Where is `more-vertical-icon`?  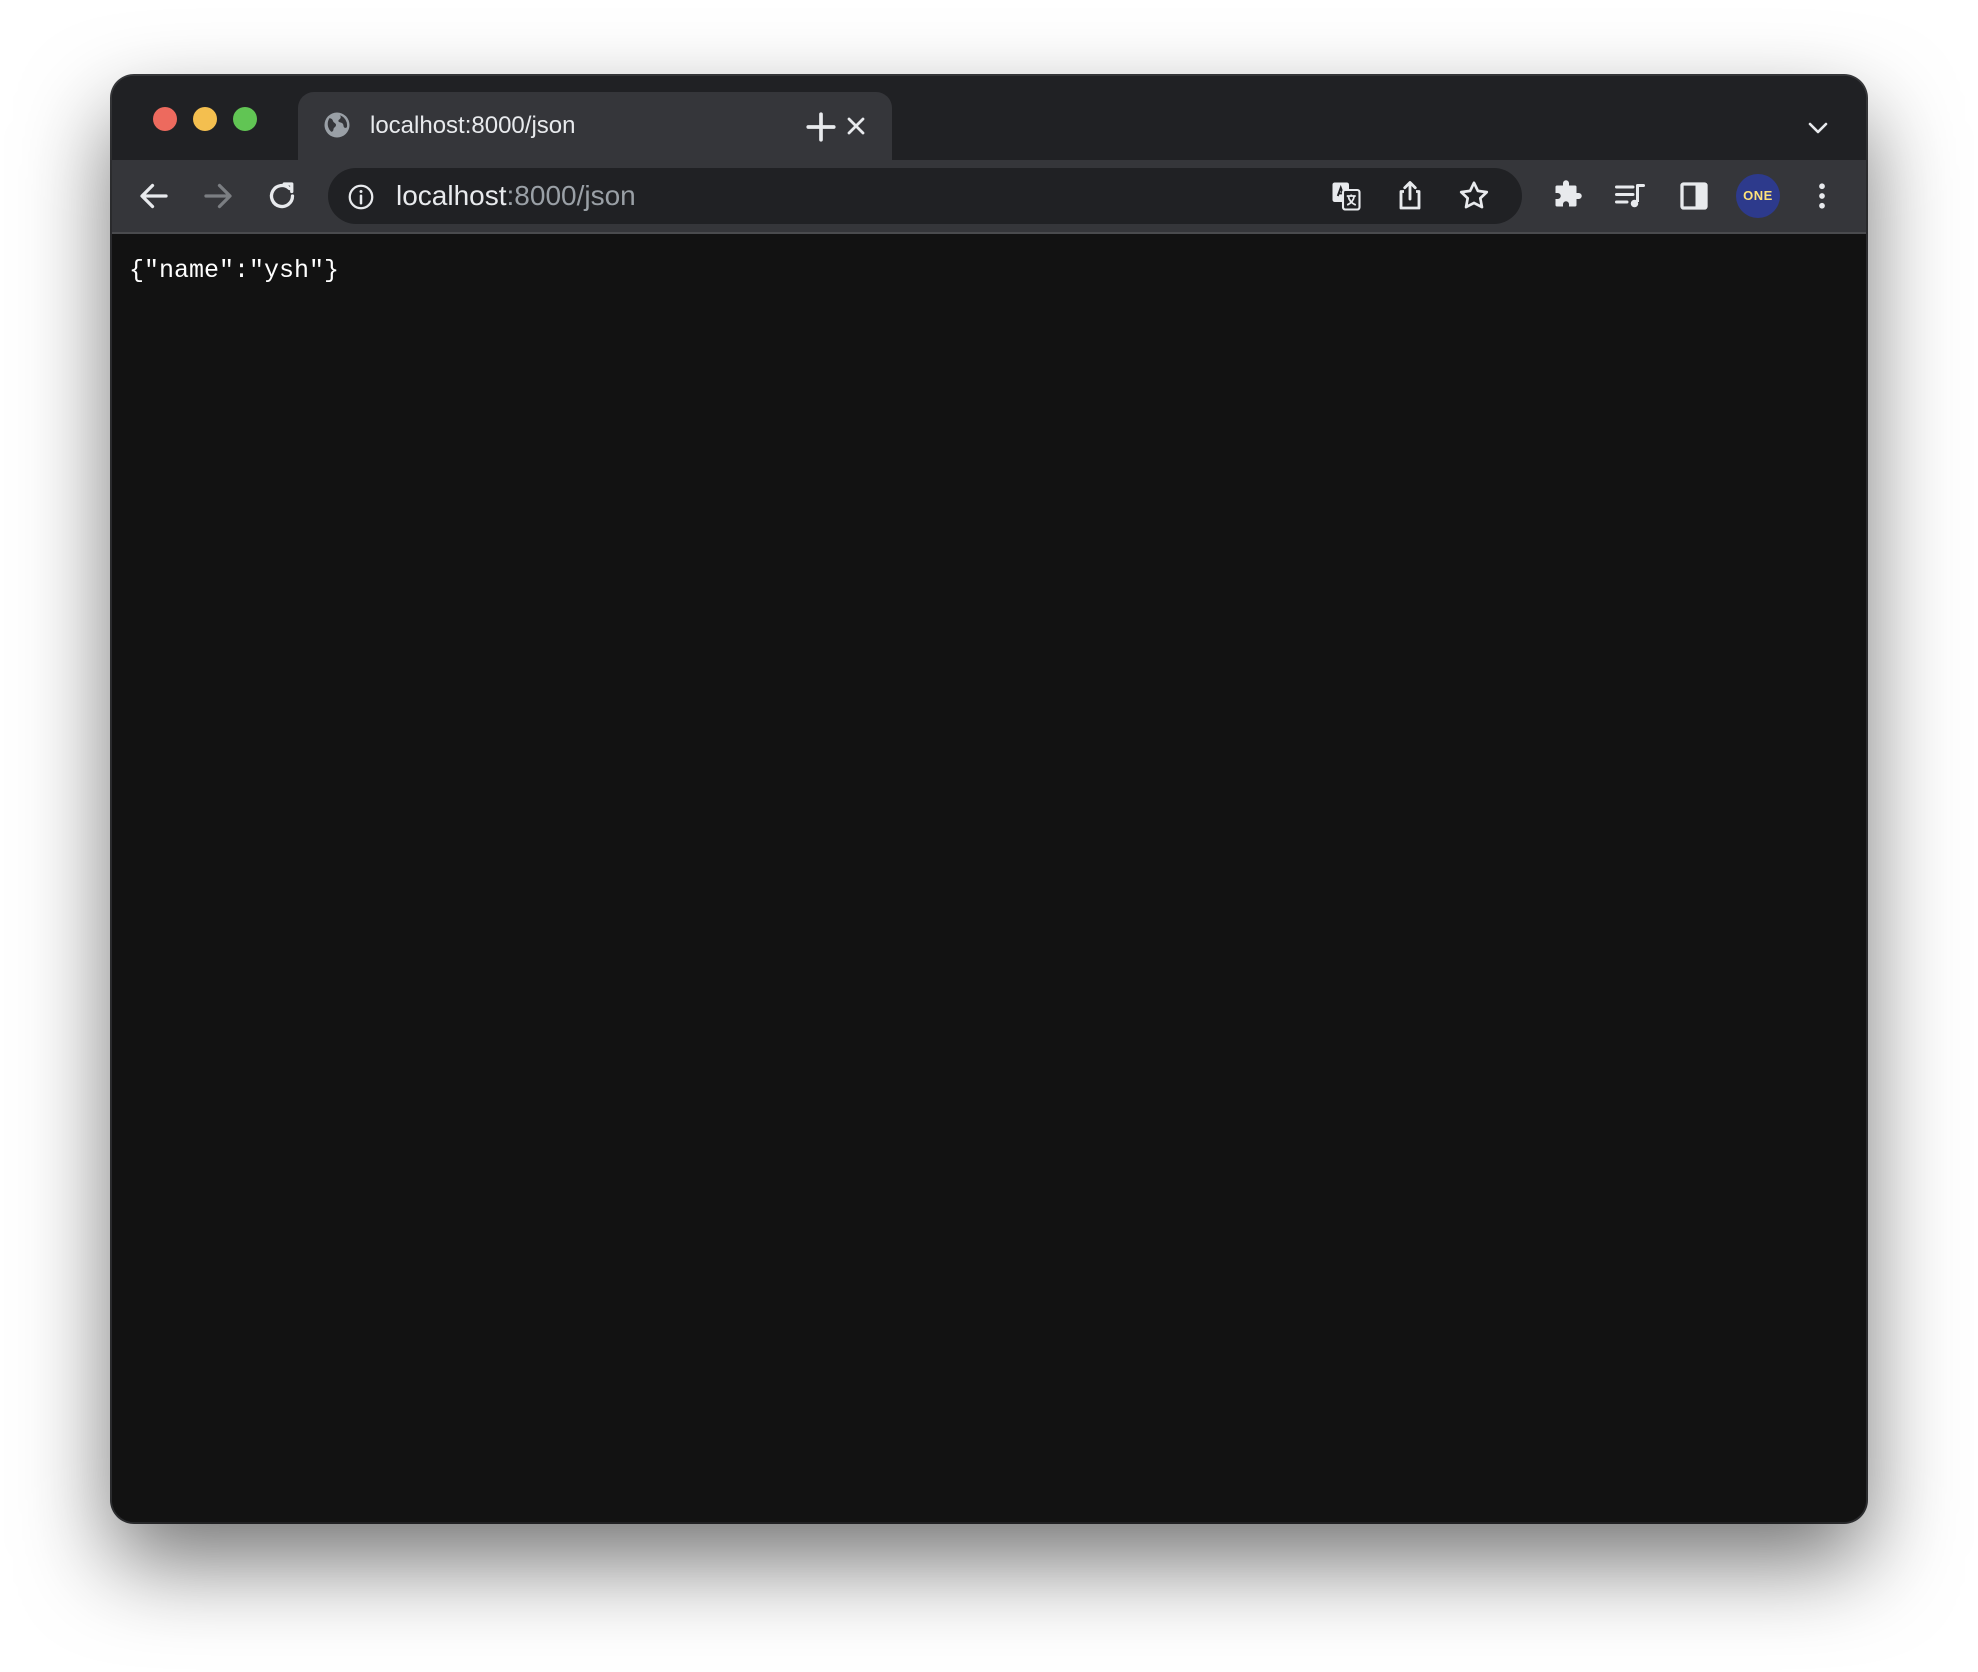
more-vertical-icon is located at coordinates (1822, 196).